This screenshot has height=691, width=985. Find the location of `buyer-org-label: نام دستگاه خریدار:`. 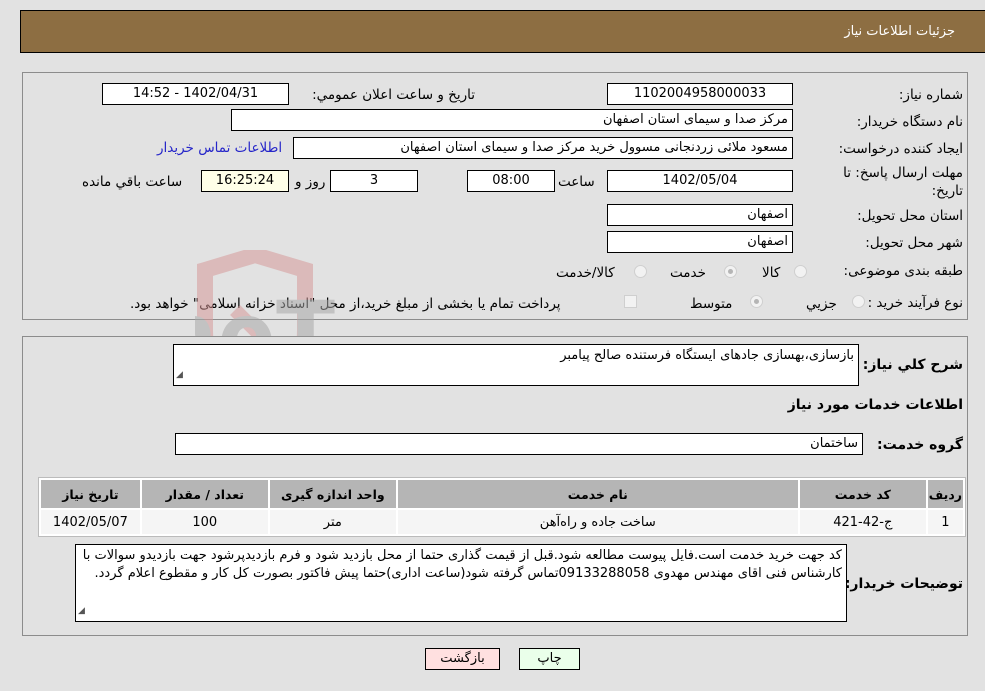

buyer-org-label: نام دستگاه خریدار: is located at coordinates (909, 122).